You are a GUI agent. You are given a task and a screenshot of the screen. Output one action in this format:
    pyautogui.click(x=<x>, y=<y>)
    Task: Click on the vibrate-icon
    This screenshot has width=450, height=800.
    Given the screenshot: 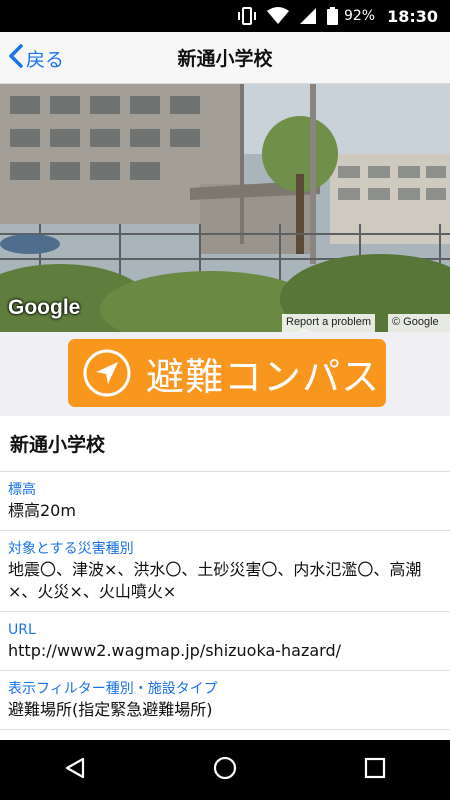 What is the action you would take?
    pyautogui.click(x=247, y=16)
    